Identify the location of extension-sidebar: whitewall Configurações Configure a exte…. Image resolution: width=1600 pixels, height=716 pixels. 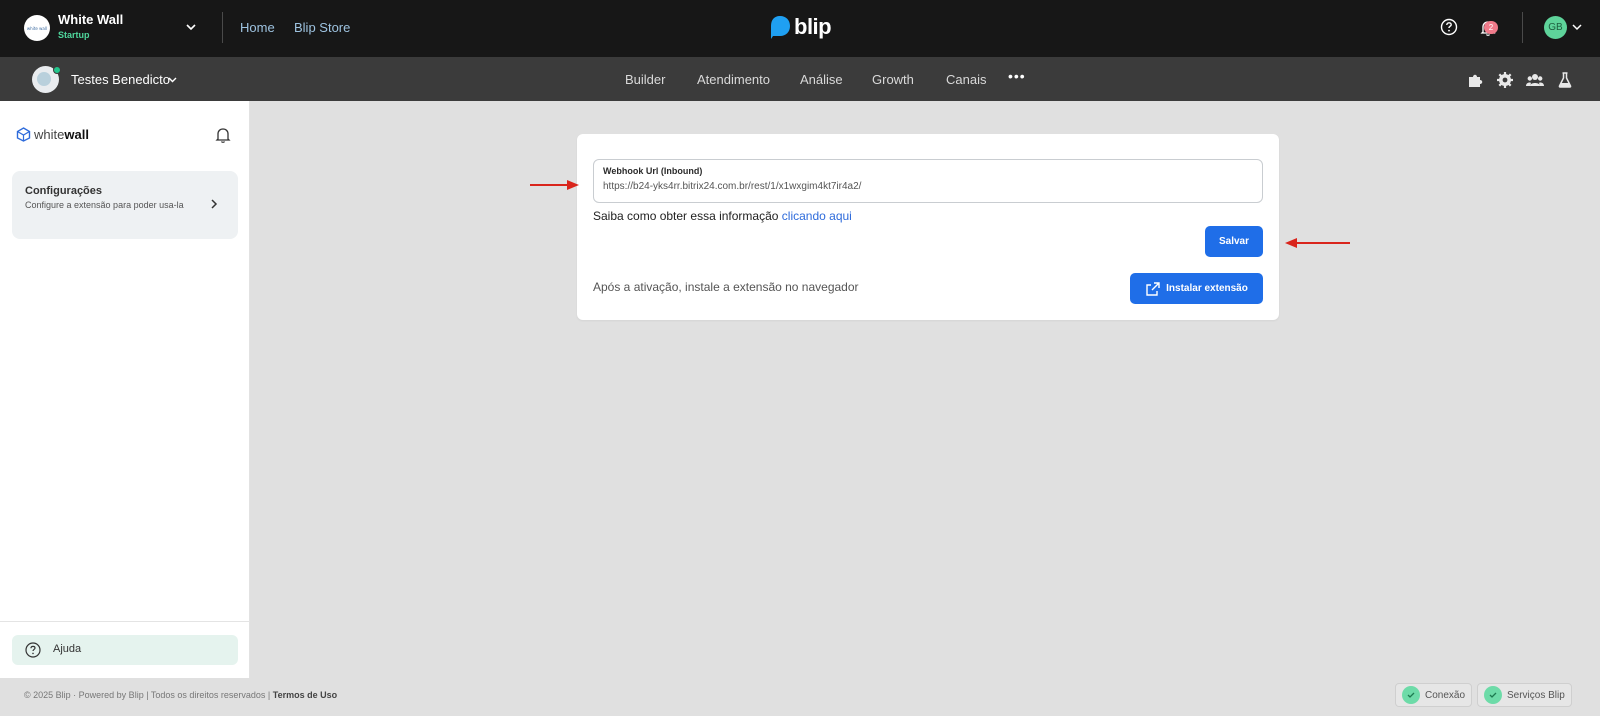
(125, 389).